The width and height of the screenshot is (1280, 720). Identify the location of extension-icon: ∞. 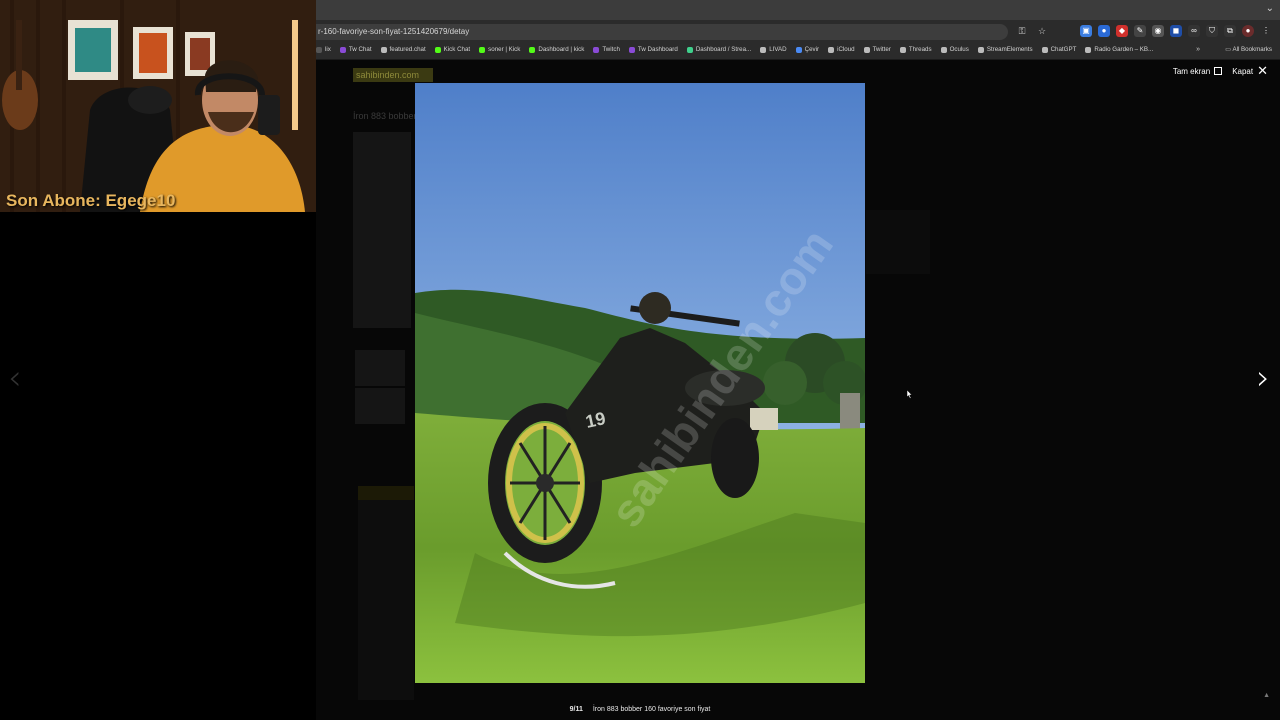
(1194, 31).